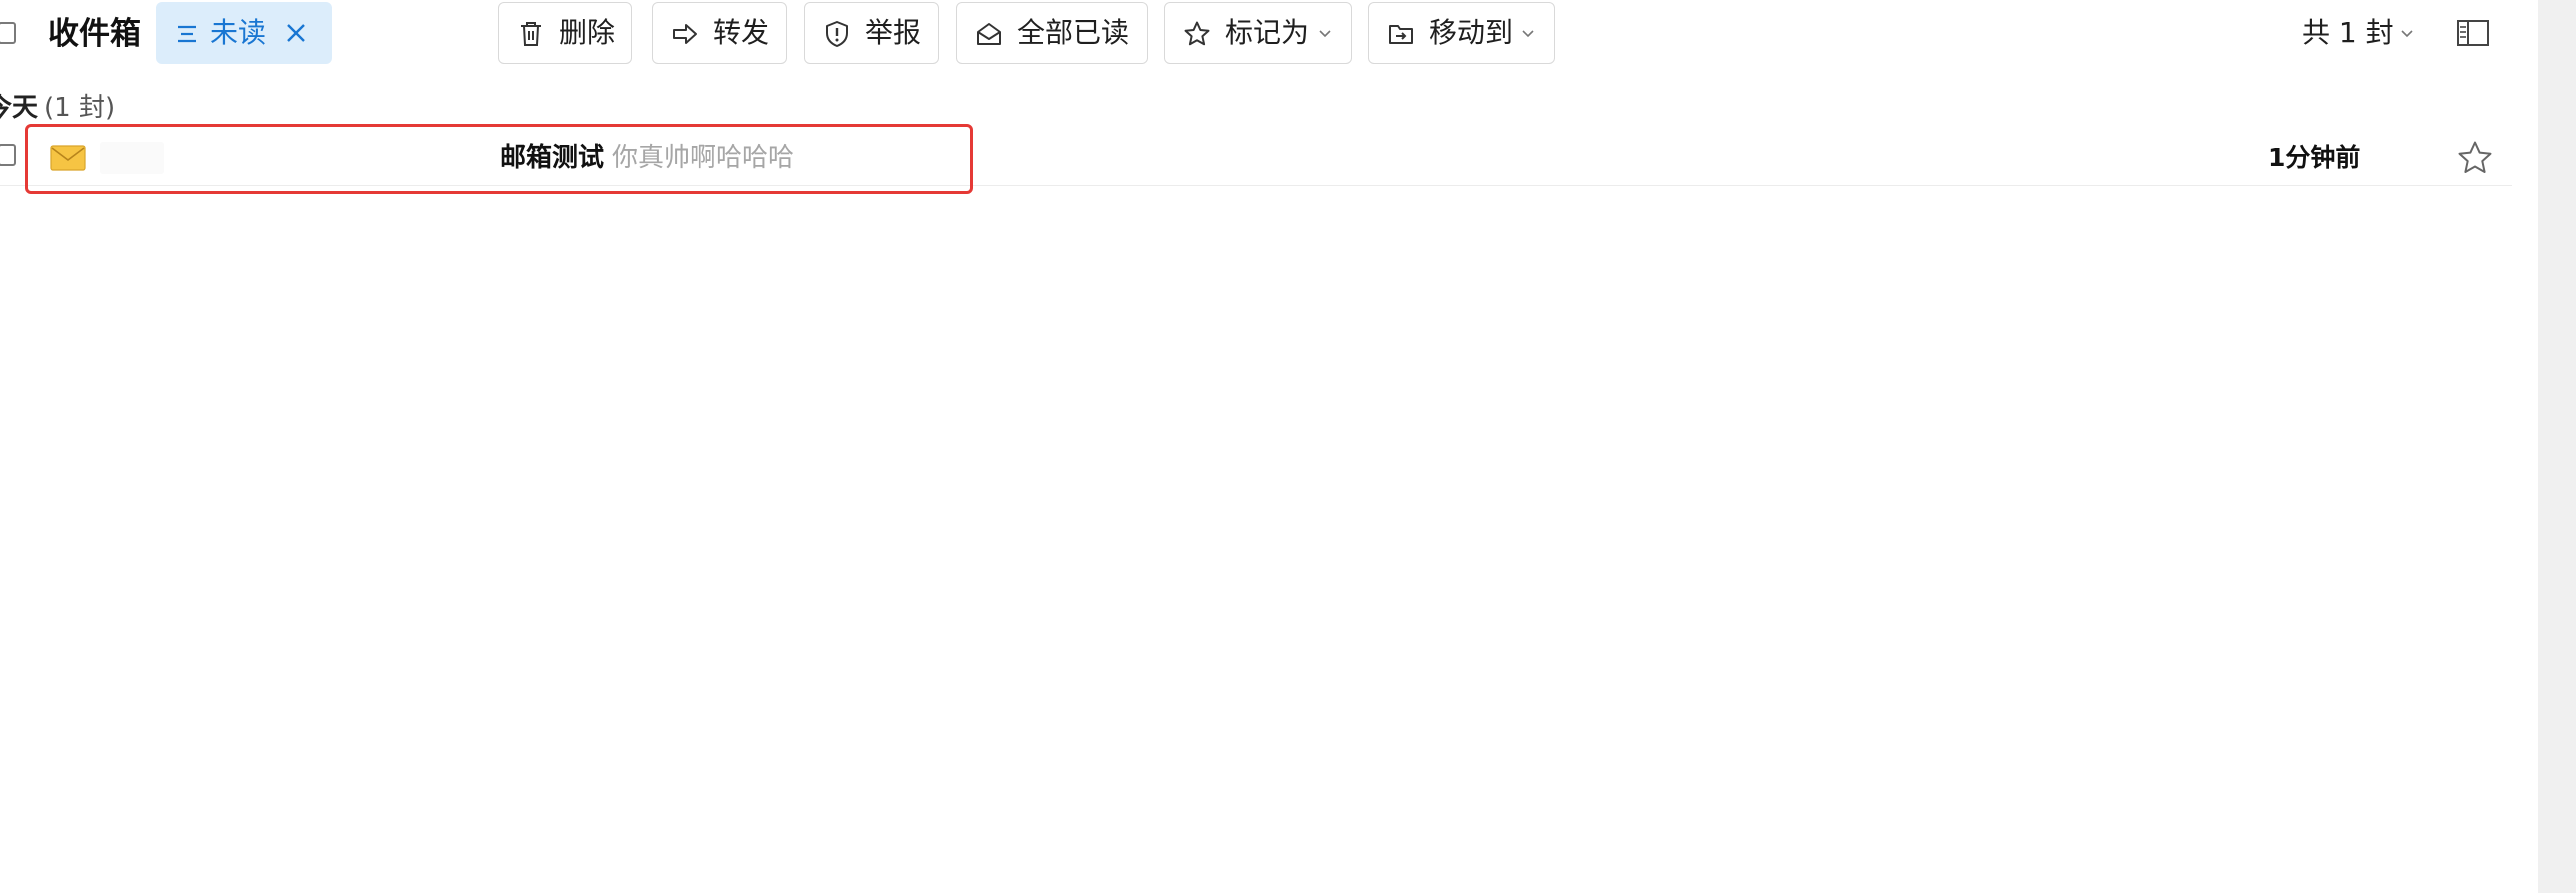 Image resolution: width=2576 pixels, height=893 pixels. What do you see at coordinates (94, 34) in the screenshot?
I see `folder-title: 收件箱` at bounding box center [94, 34].